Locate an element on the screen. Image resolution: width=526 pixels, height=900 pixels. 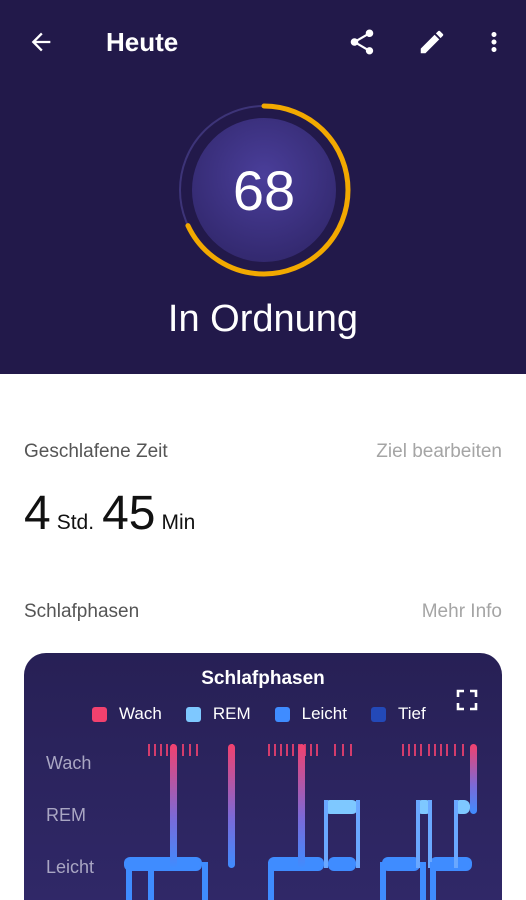
duration-minutes: 45 is located at coordinates (129, 513).